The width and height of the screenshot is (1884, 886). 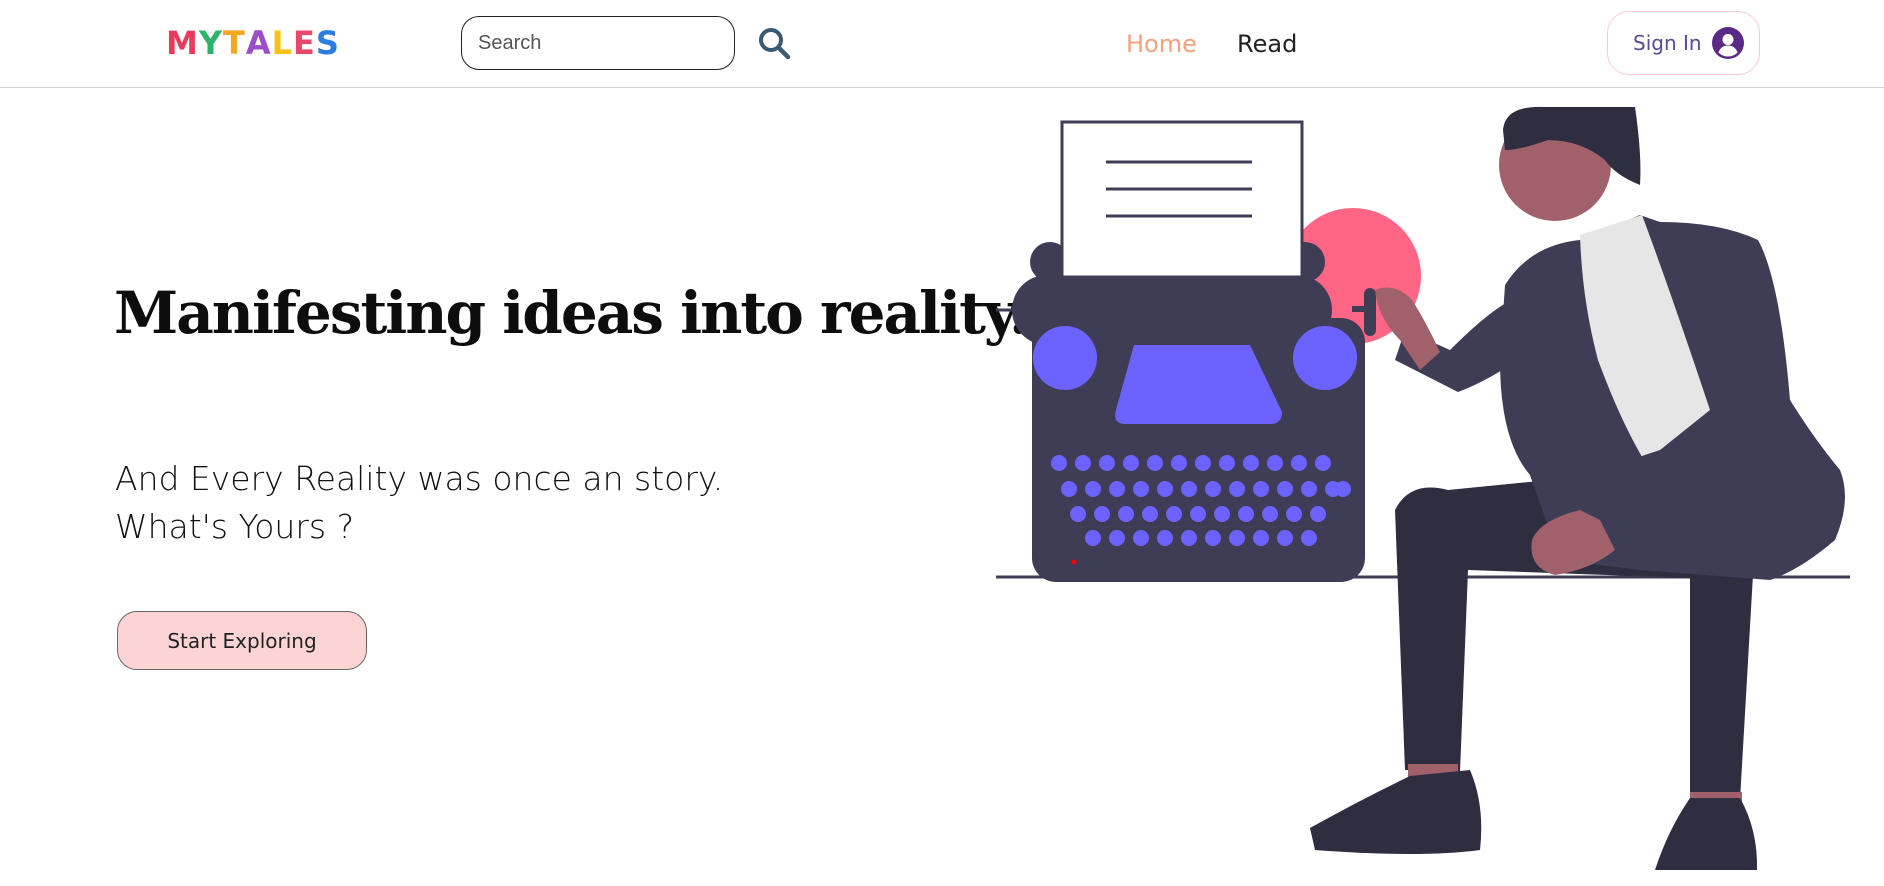 What do you see at coordinates (182, 43) in the screenshot?
I see `logo-letter: M` at bounding box center [182, 43].